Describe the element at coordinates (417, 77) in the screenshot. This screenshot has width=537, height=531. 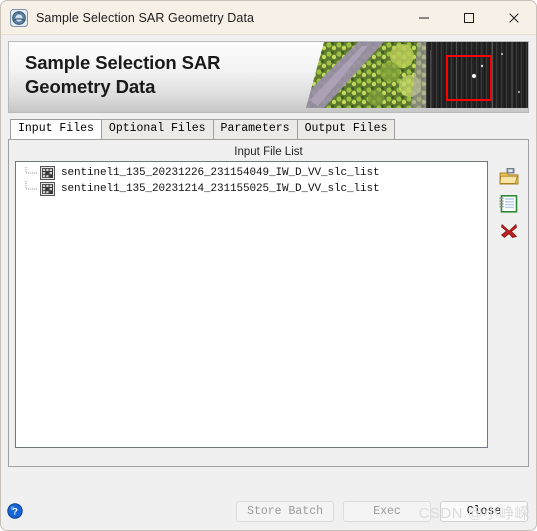
I see `banner-thumbnail` at that location.